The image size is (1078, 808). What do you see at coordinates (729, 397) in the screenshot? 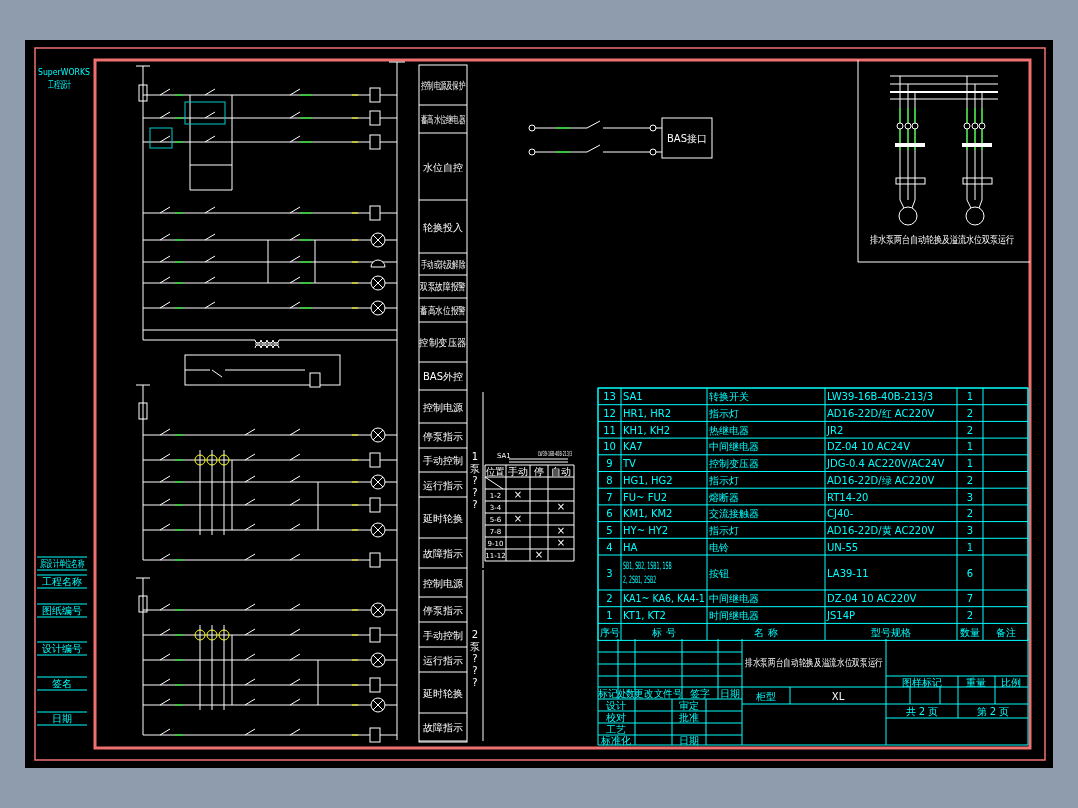
I see `table-cell: 转换开关` at bounding box center [729, 397].